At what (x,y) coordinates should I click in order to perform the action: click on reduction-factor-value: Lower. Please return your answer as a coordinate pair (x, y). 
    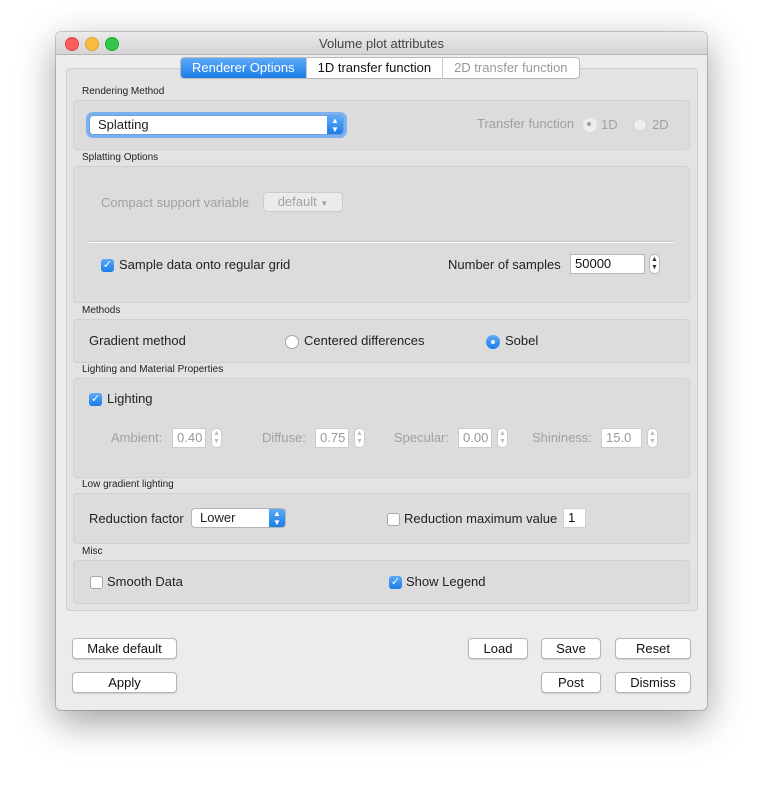
    Looking at the image, I should click on (218, 517).